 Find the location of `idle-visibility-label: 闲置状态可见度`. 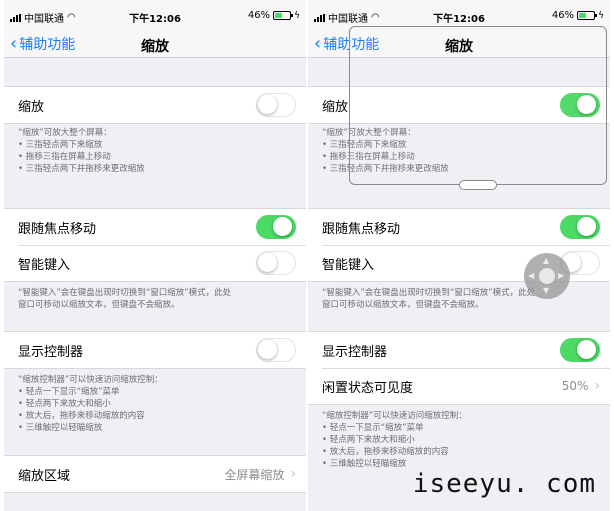

idle-visibility-label: 闲置状态可见度 is located at coordinates (368, 388).